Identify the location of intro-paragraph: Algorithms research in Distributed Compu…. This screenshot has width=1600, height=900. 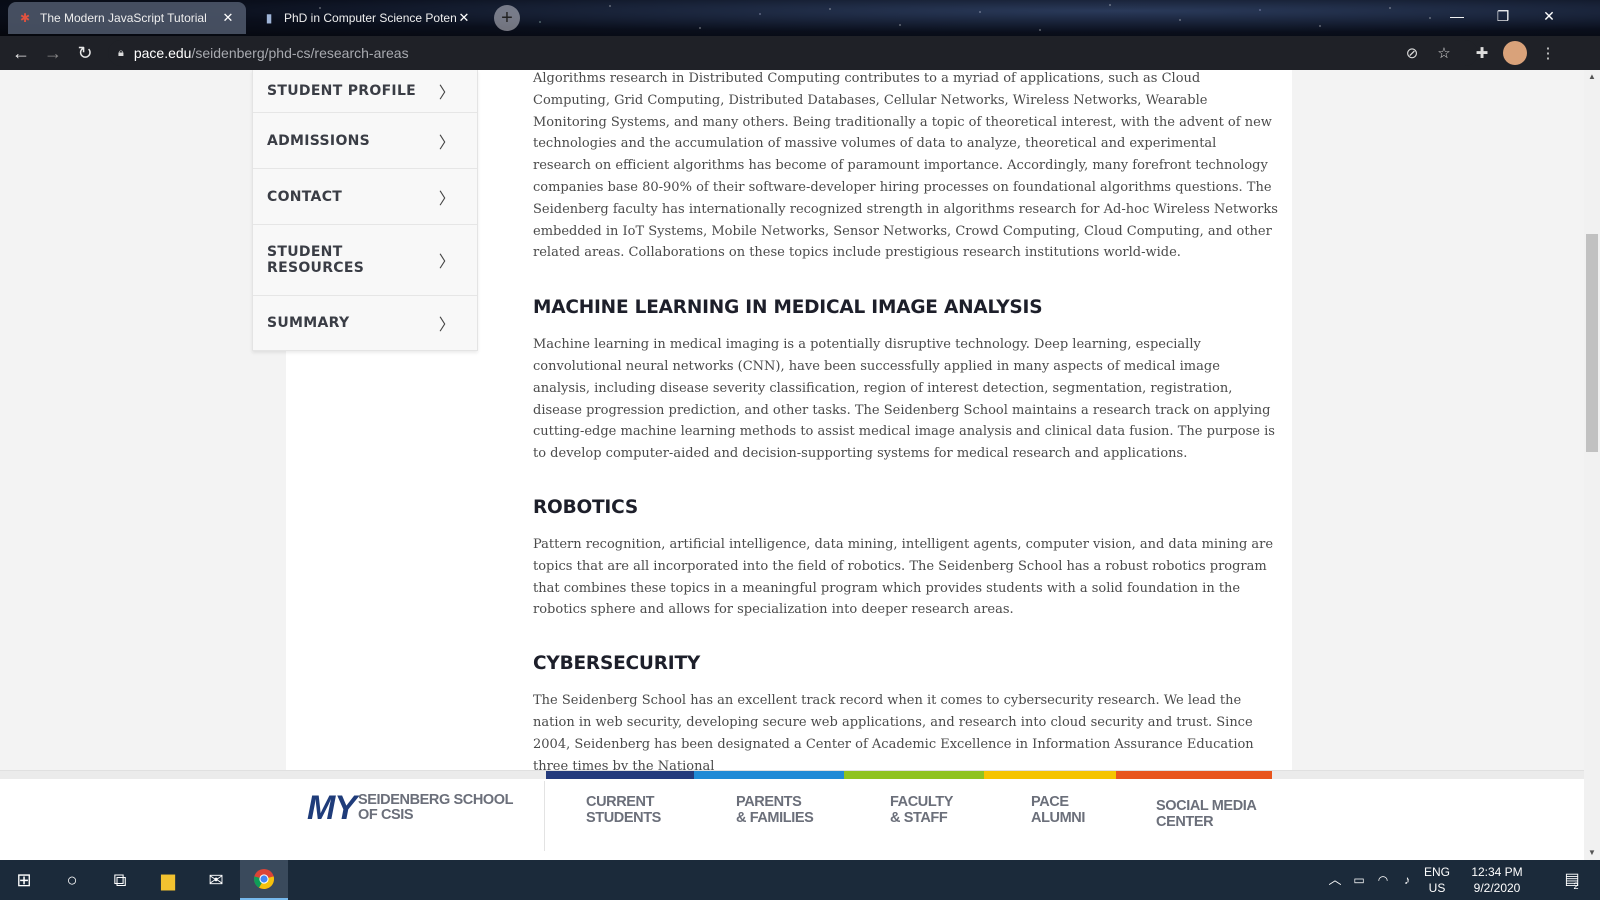
(905, 166).